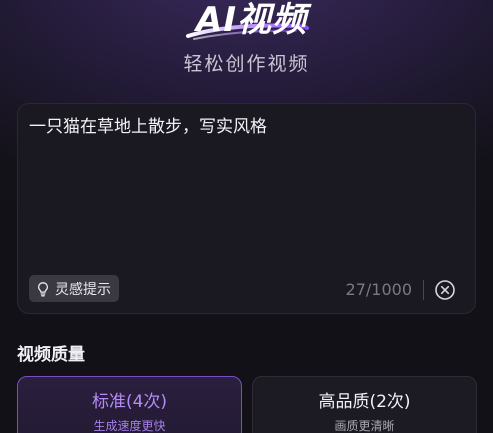 The image size is (493, 433). I want to click on inspiration-hint-button: 灵感提示, so click(74, 288).